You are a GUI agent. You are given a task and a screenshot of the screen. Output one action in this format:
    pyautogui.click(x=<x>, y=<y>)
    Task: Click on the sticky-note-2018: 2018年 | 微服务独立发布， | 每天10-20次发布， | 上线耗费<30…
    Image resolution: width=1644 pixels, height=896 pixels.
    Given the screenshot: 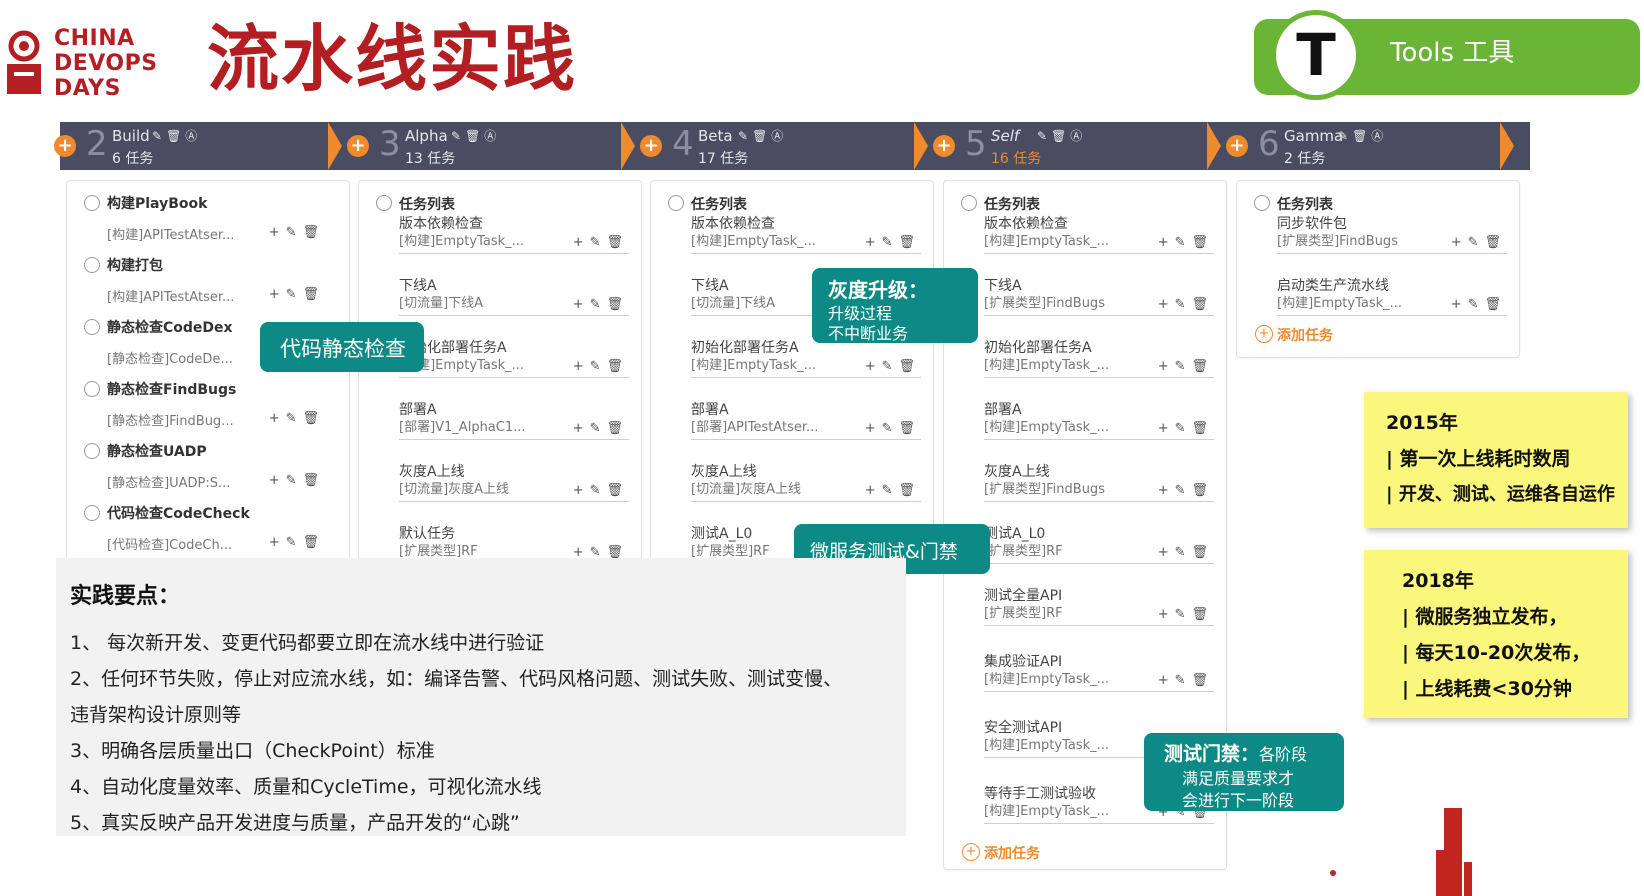 What is the action you would take?
    pyautogui.click(x=1496, y=634)
    